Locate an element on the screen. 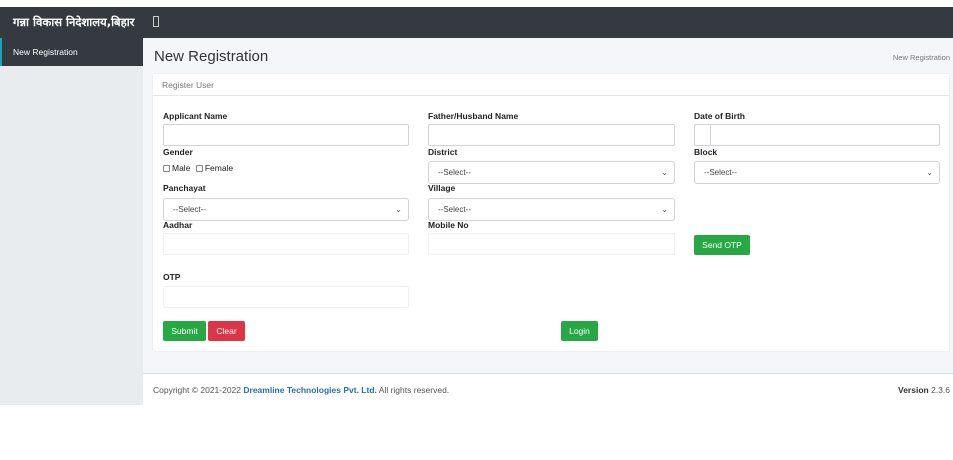 Image resolution: width=953 pixels, height=460 pixels. sidebar: New Registration is located at coordinates (71, 221).